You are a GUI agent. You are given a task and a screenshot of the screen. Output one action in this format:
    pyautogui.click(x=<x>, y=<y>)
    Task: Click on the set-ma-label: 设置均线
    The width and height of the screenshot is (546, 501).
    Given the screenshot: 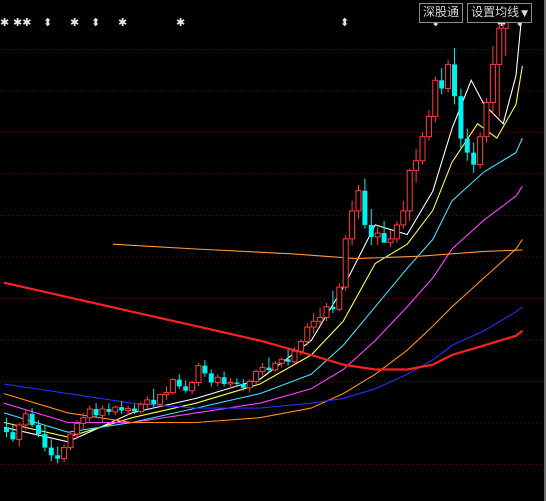 What is the action you would take?
    pyautogui.click(x=495, y=12)
    